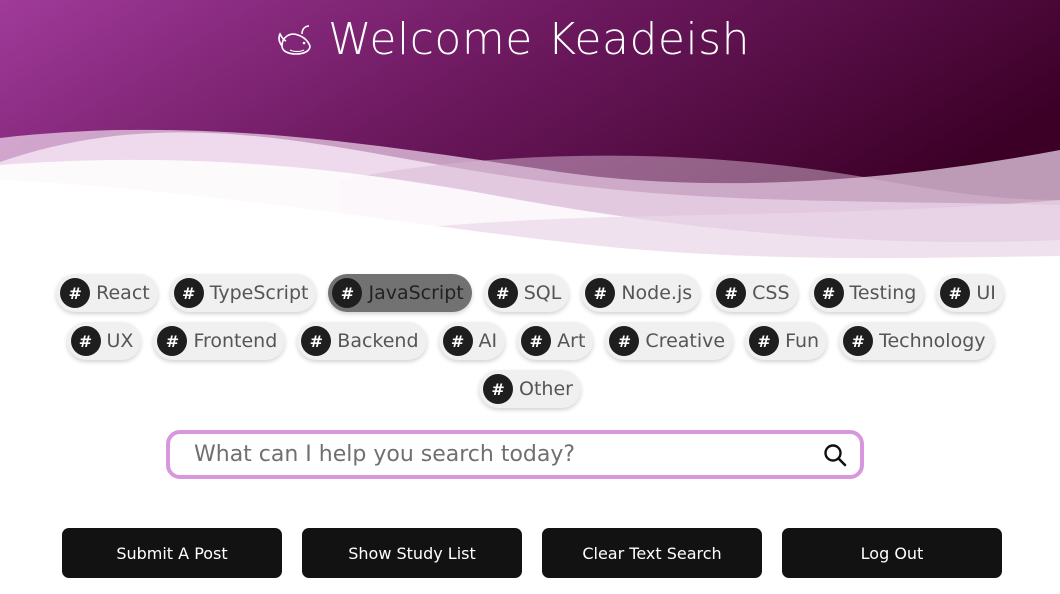 This screenshot has width=1060, height=594. Describe the element at coordinates (172, 553) in the screenshot. I see `submit-post-button: Submit A Post` at that location.